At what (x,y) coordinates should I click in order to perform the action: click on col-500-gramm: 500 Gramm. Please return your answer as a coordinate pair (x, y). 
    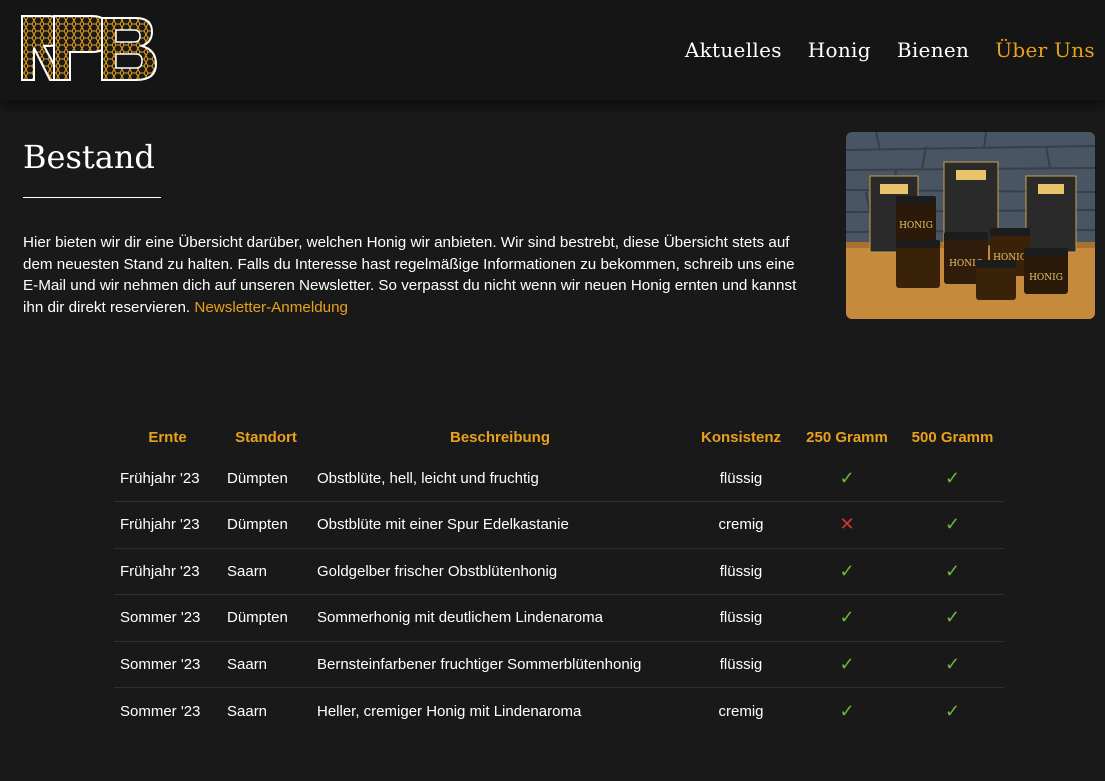
    Looking at the image, I should click on (952, 437).